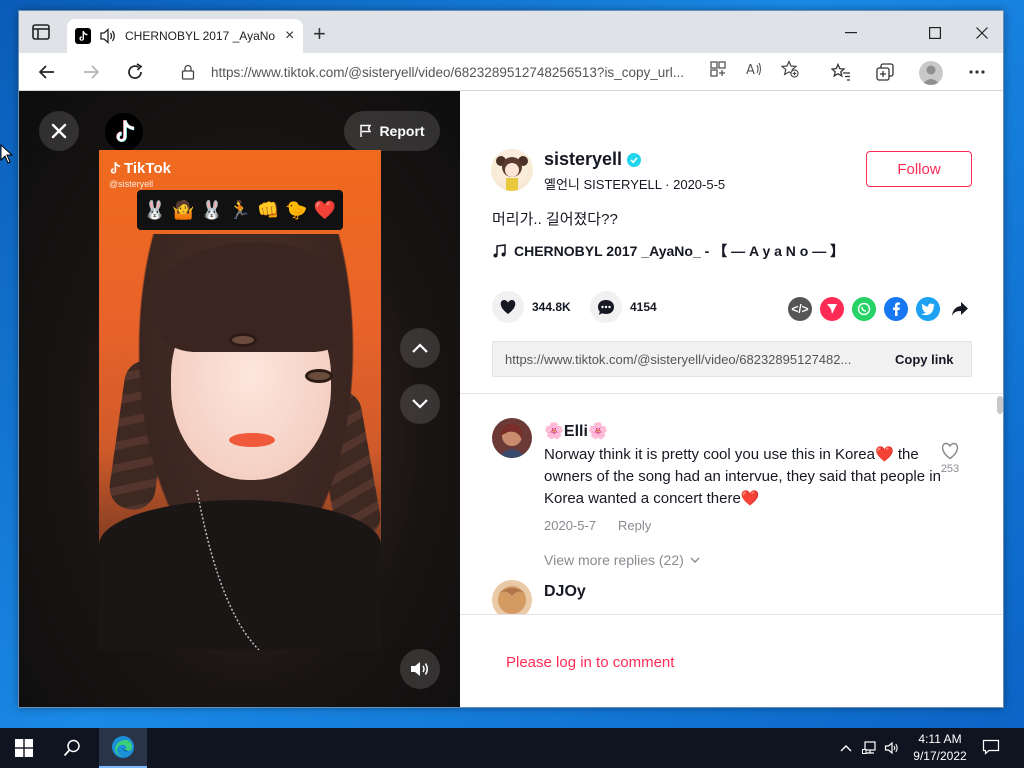  I want to click on tab-bar: CHERNOBYL 2017 _AyaNo_ × +, so click(511, 32).